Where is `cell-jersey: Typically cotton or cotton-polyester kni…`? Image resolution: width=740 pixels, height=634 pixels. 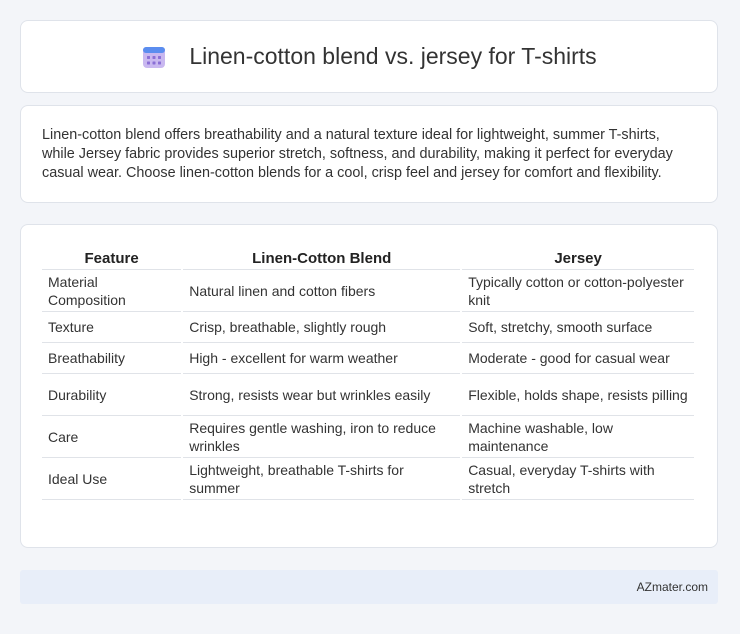 cell-jersey: Typically cotton or cotton-polyester kni… is located at coordinates (578, 291).